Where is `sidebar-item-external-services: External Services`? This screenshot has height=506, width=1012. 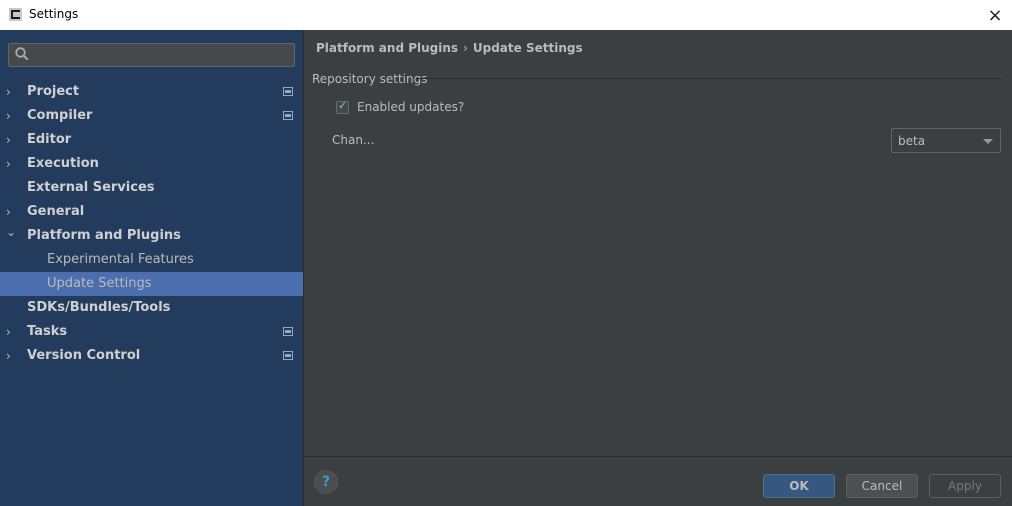
sidebar-item-external-services: External Services is located at coordinates (151, 188).